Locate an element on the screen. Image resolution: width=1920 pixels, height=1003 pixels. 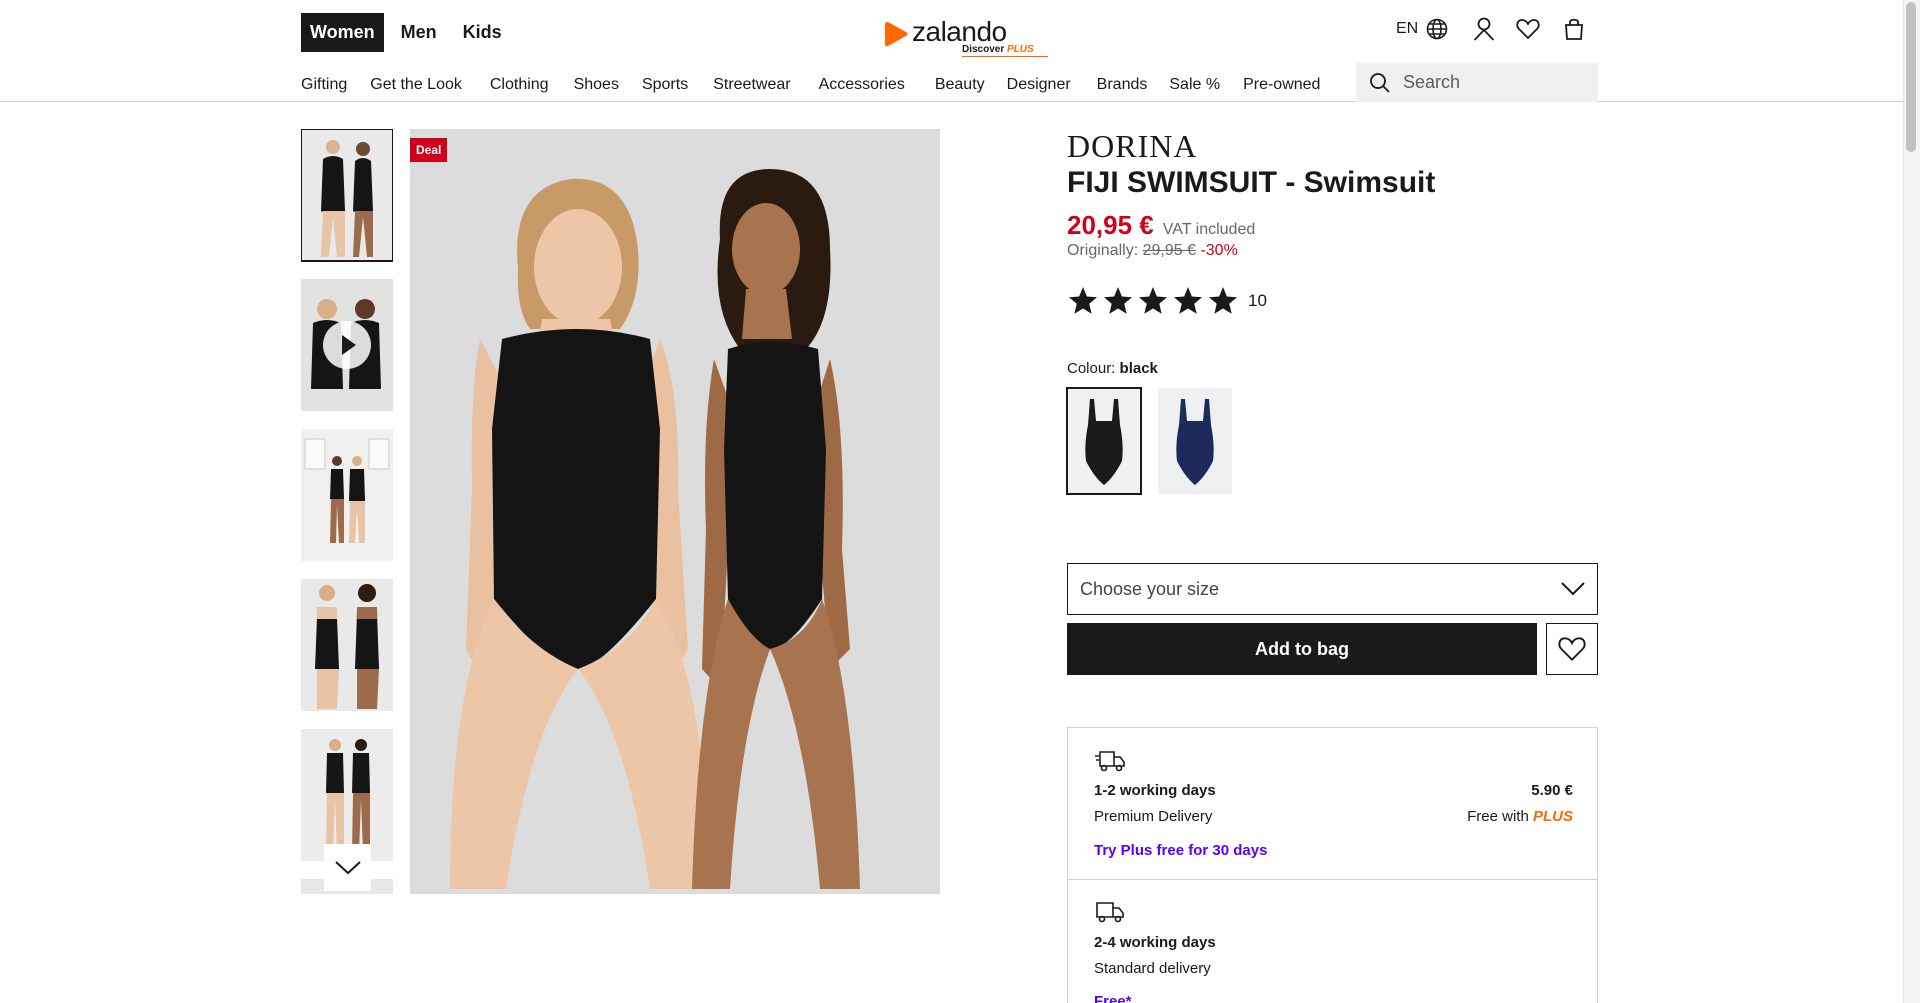
swimsuit-navy-image is located at coordinates (1195, 442).